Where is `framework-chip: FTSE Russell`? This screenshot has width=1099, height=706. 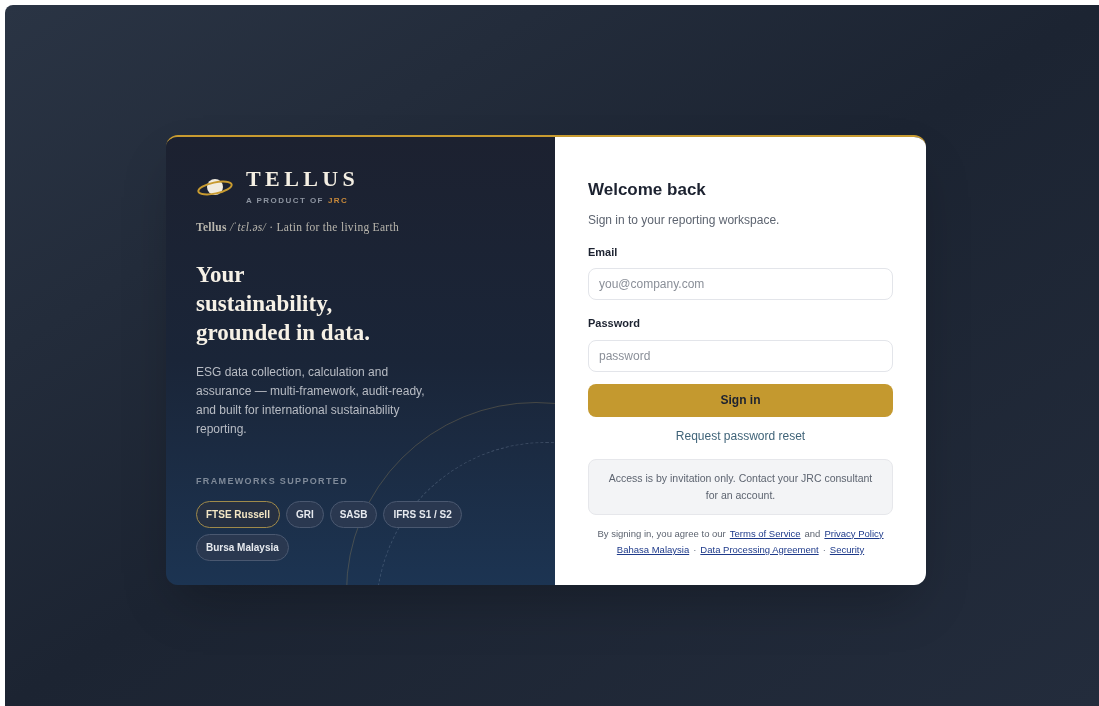 framework-chip: FTSE Russell is located at coordinates (238, 514).